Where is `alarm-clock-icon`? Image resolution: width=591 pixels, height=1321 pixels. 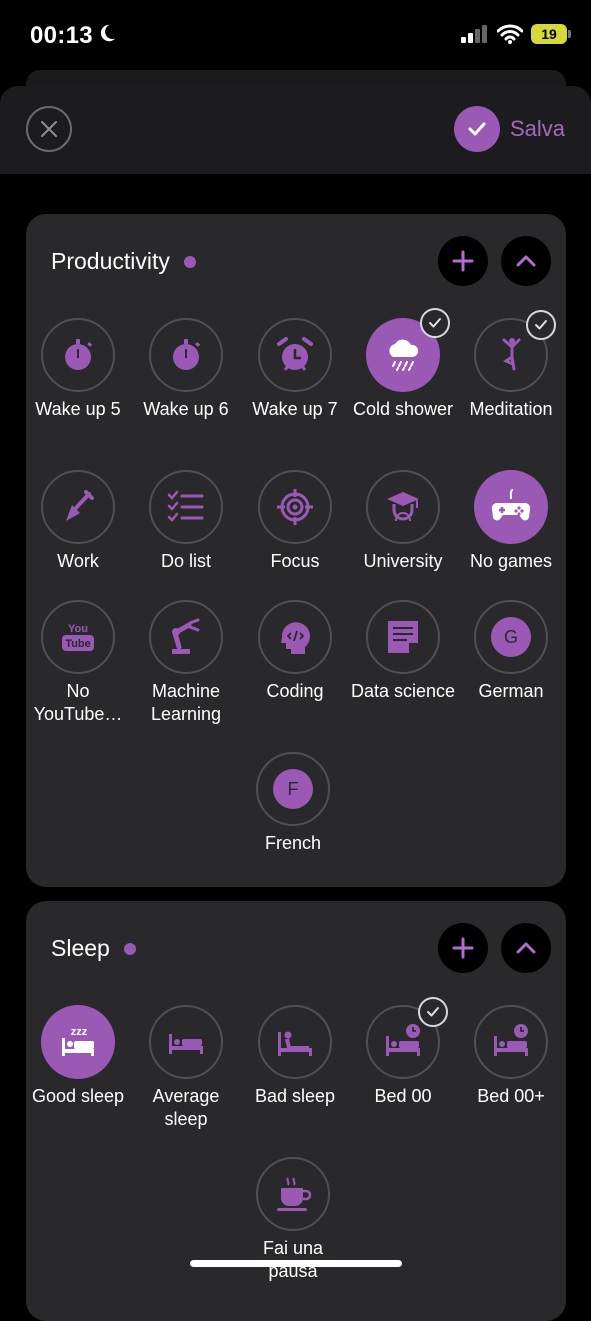 alarm-clock-icon is located at coordinates (295, 355).